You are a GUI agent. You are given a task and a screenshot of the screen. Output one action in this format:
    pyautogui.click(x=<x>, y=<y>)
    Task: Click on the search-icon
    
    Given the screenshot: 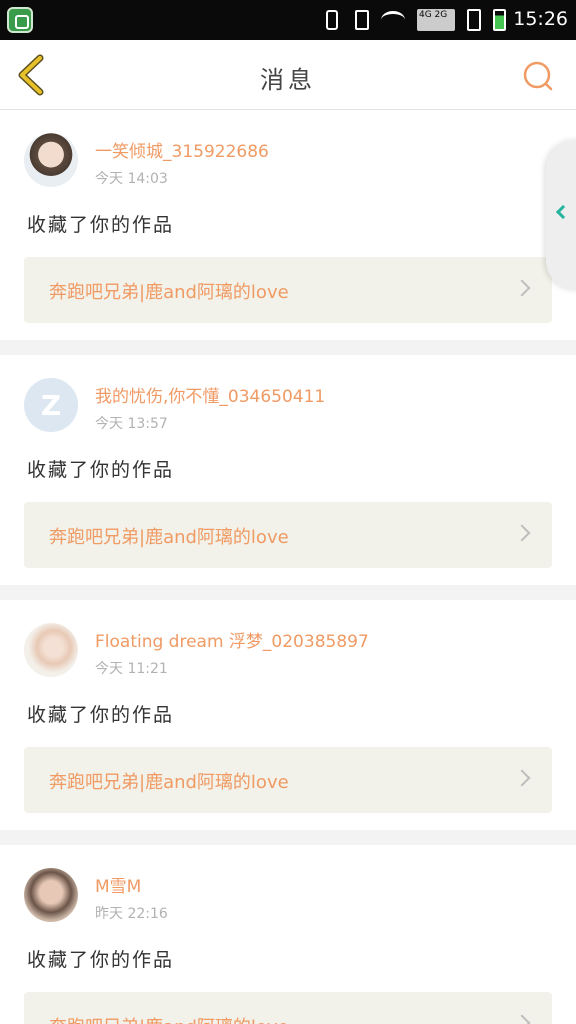 What is the action you would take?
    pyautogui.click(x=538, y=76)
    